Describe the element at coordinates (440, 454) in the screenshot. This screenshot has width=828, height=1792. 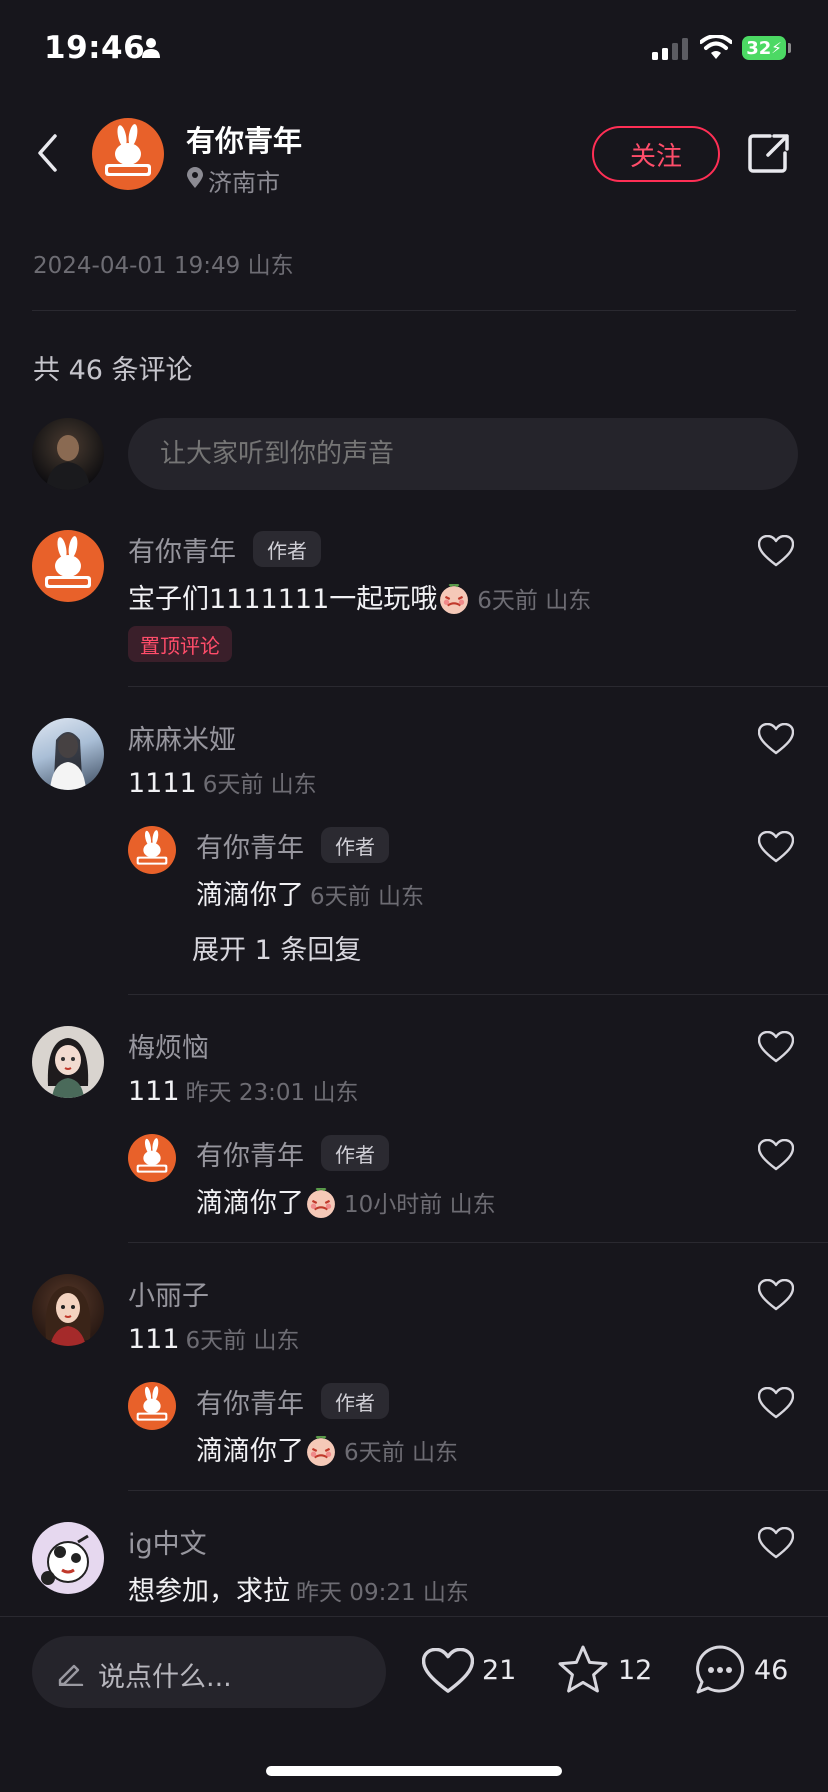
I see `comment-input` at that location.